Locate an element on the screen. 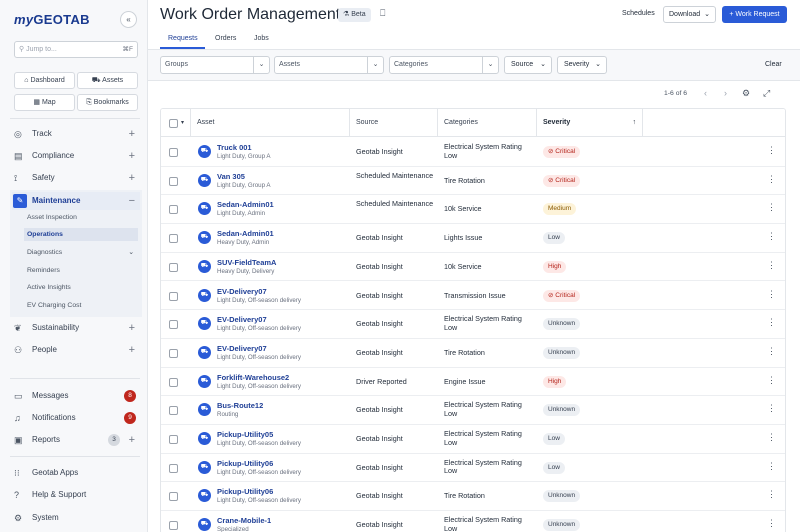 The image size is (800, 532). nav-item-system: ⚙ System is located at coordinates (76, 518).